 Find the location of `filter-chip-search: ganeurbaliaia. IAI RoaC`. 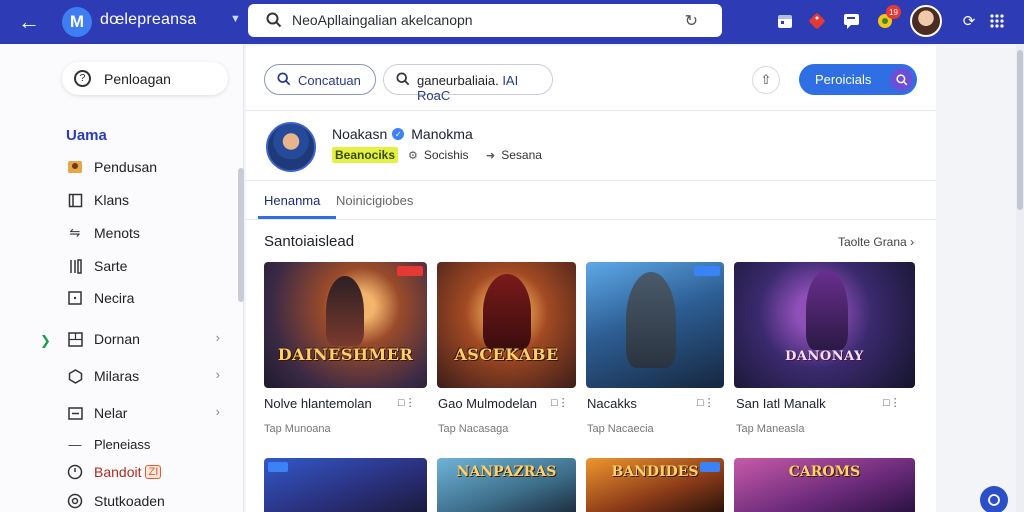

filter-chip-search: ganeurbaliaia. IAI RoaC is located at coordinates (468, 83).